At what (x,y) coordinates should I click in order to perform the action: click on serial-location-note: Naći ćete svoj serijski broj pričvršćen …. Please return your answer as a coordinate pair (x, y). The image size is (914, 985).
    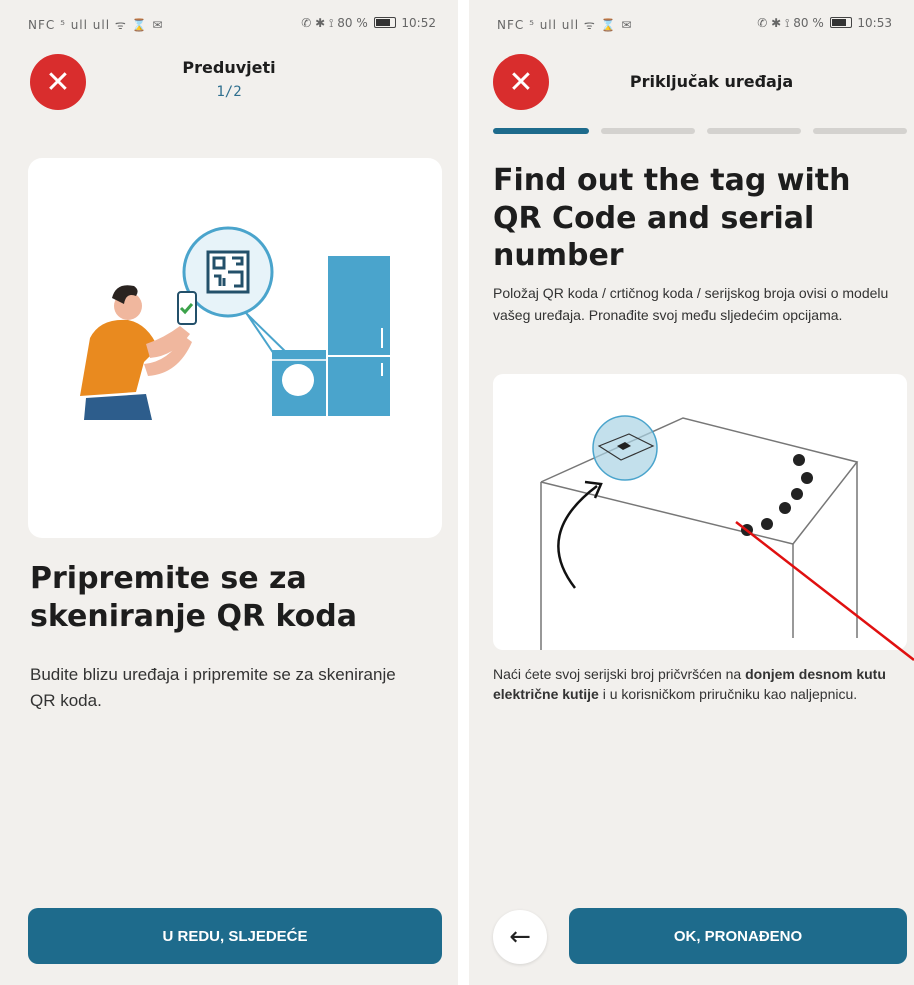
    Looking at the image, I should click on (689, 684).